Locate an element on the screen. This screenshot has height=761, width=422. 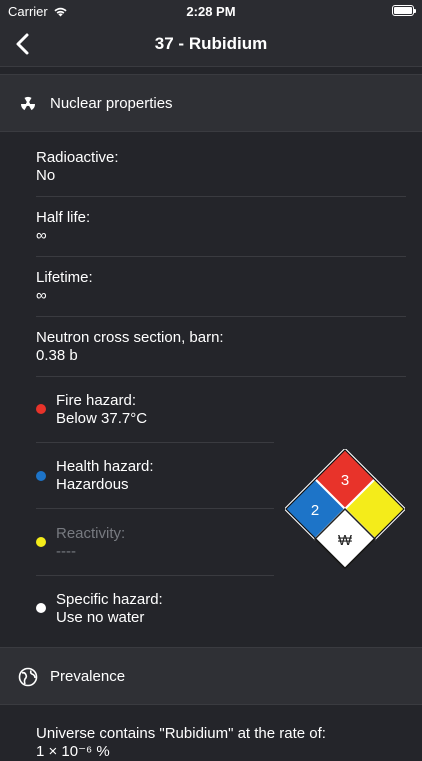
specific-hazard-dot is located at coordinates (41, 608).